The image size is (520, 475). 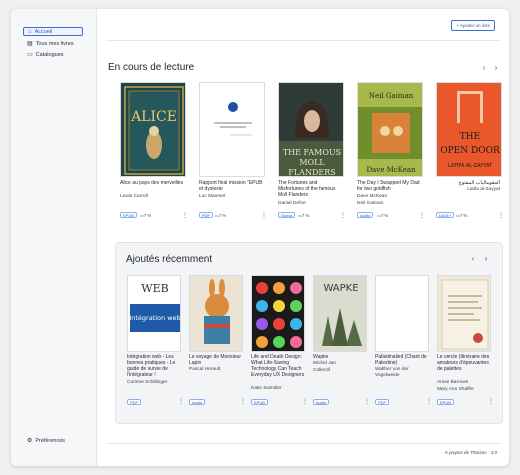 I want to click on book-author-secondary: Mary Ann Shaffer, so click(x=455, y=389).